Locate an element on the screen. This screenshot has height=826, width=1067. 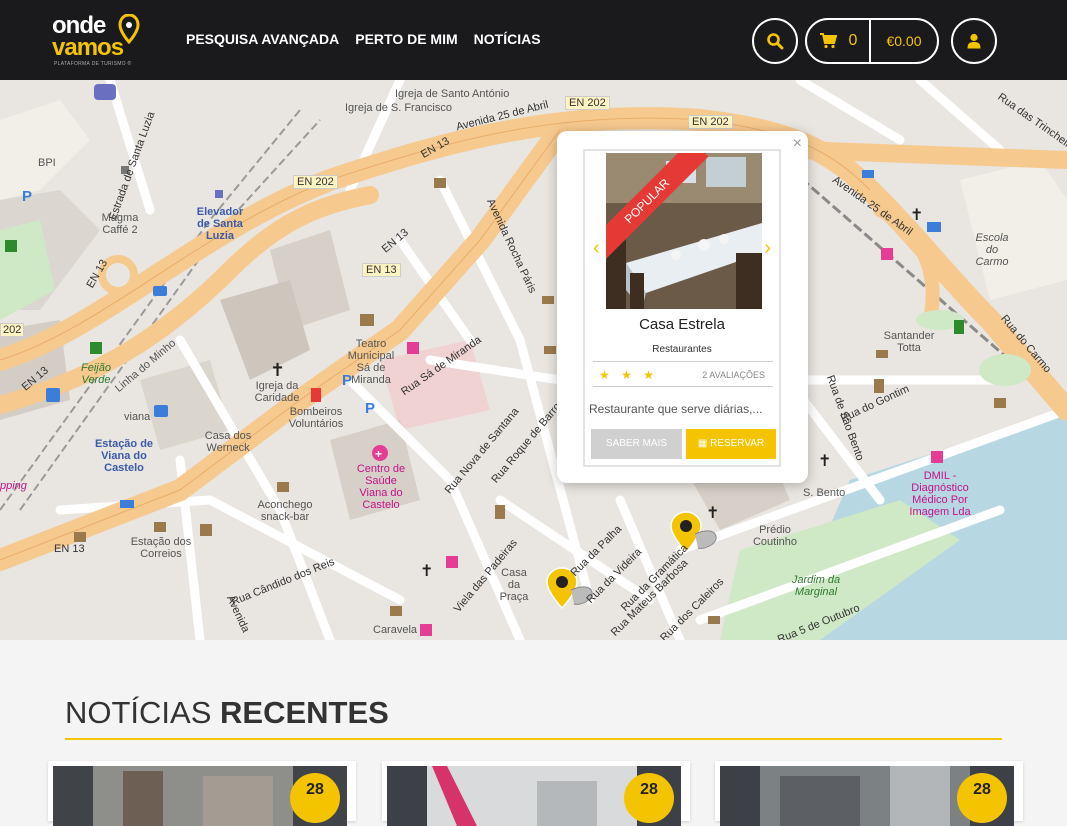
map-pin-icon is located at coordinates (129, 29).